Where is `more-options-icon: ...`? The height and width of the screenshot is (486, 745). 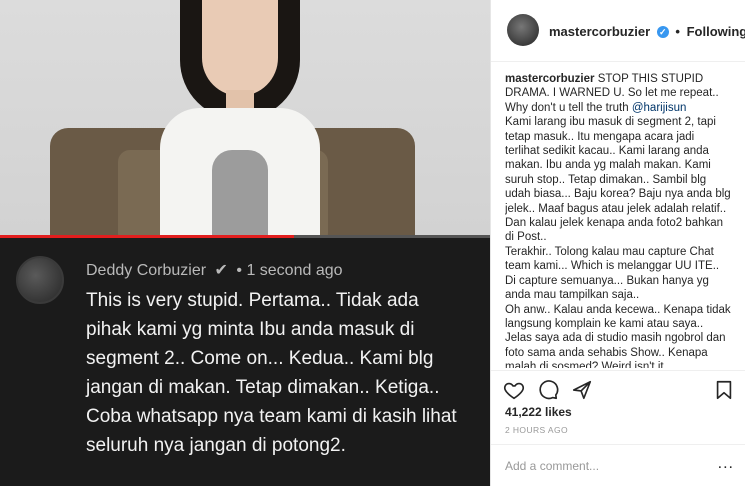
more-options-icon: ... is located at coordinates (726, 464).